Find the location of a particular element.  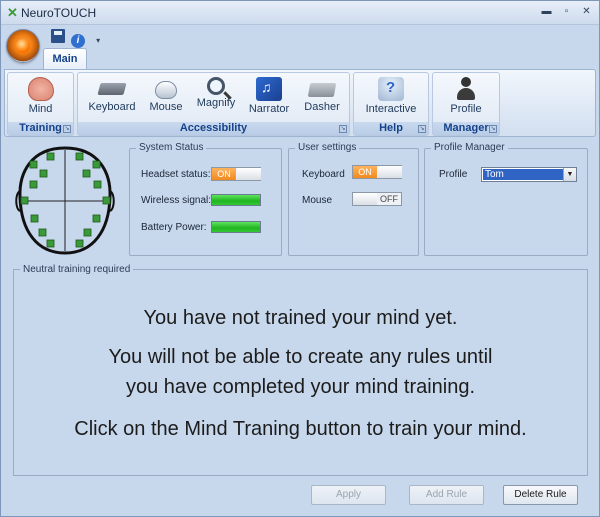

mind-button-label: Mind is located at coordinates (40, 109).